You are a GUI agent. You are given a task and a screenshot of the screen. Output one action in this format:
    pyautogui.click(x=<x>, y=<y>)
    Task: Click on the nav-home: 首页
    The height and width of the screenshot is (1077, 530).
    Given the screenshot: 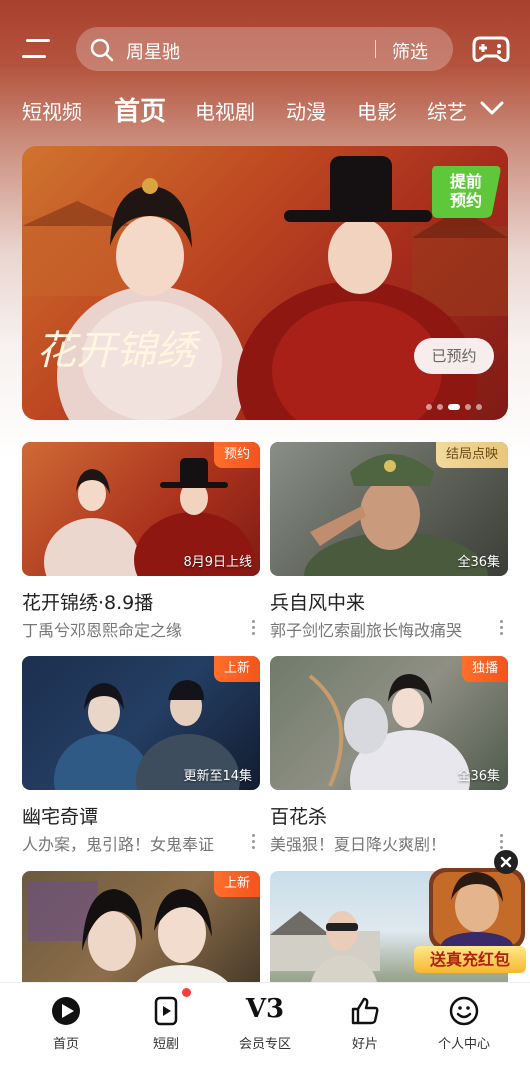 What is the action you would take?
    pyautogui.click(x=66, y=1023)
    